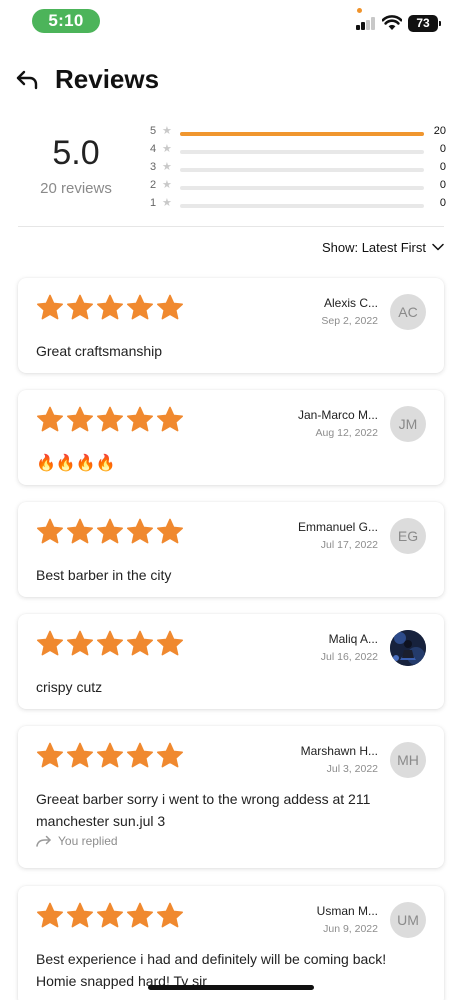  Describe the element at coordinates (231, 80) in the screenshot. I see `header: Reviews` at that location.